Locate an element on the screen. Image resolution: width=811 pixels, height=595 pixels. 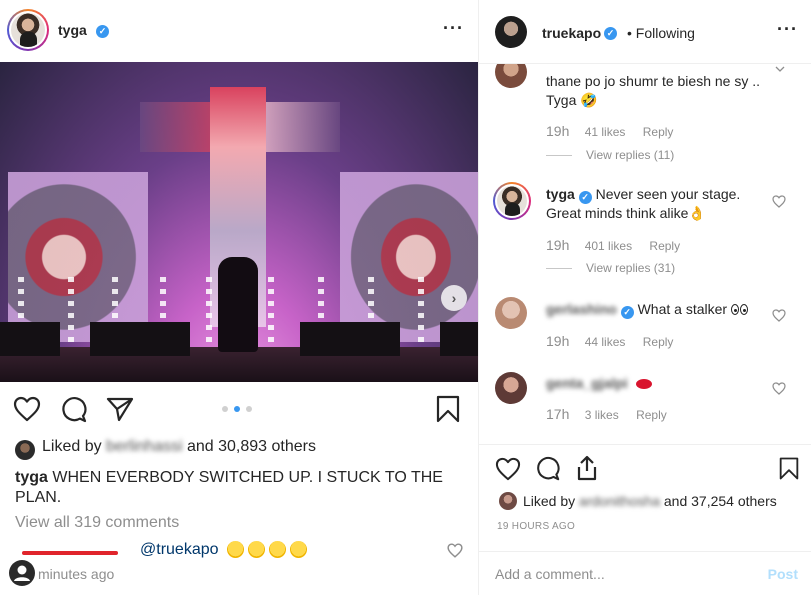
share-upload-icon is located at coordinates (587, 468).